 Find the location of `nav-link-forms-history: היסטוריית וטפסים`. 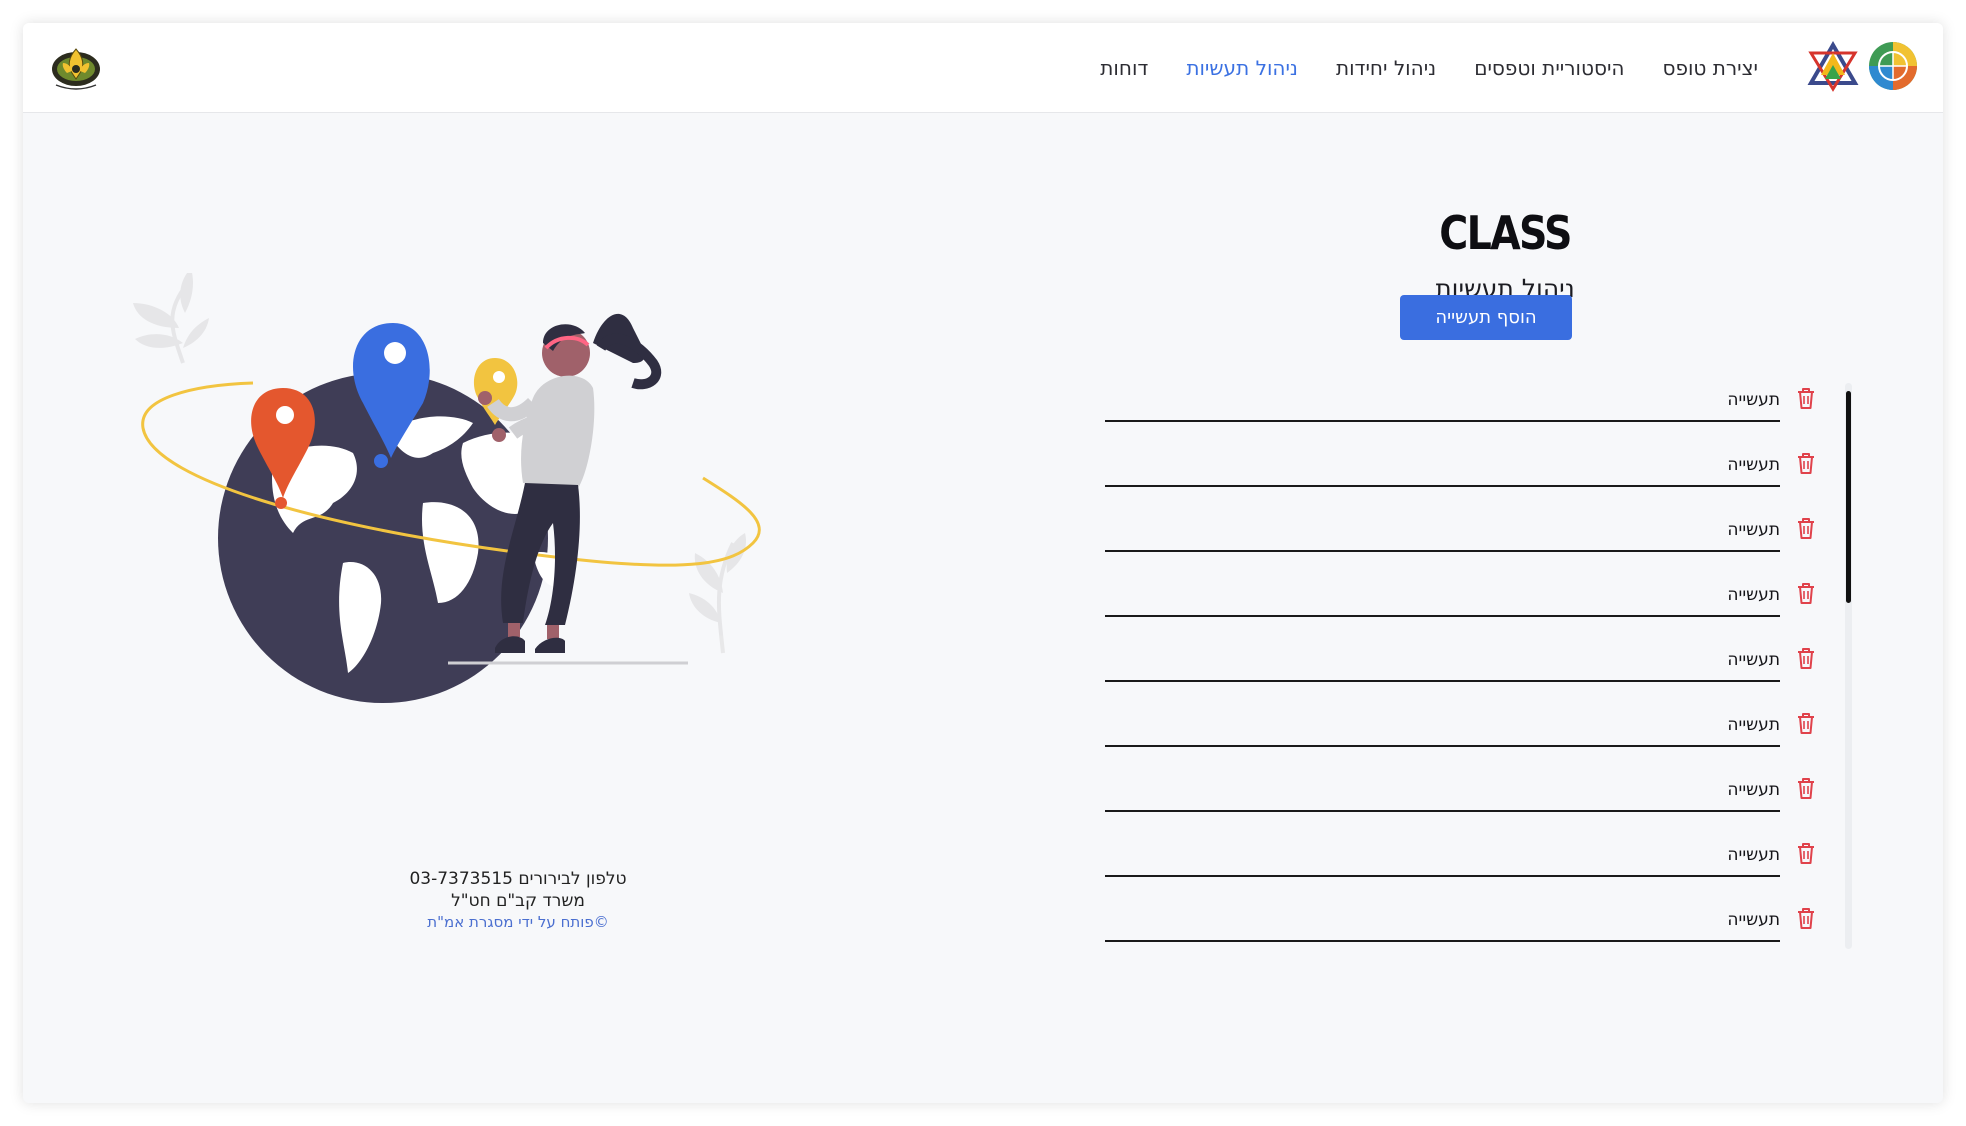

nav-link-forms-history: היסטוריית וטפסים is located at coordinates (1549, 68).